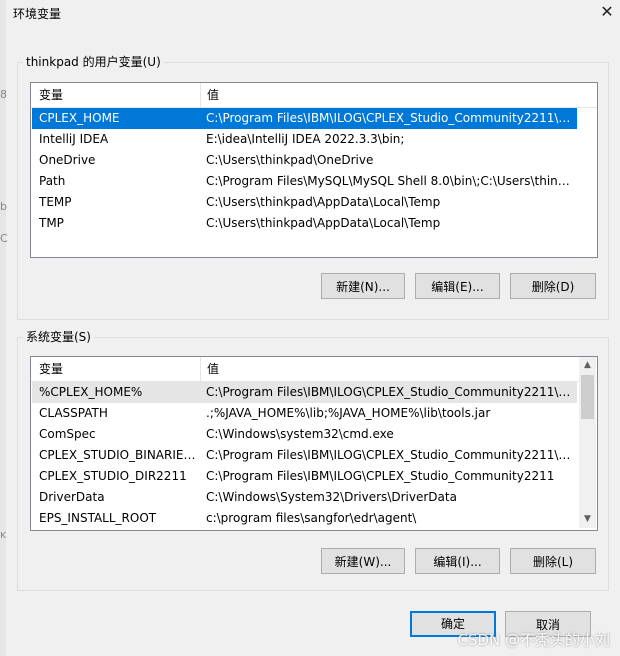 Image resolution: width=620 pixels, height=656 pixels. Describe the element at coordinates (607, 12) in the screenshot. I see `close-icon: ✕` at that location.